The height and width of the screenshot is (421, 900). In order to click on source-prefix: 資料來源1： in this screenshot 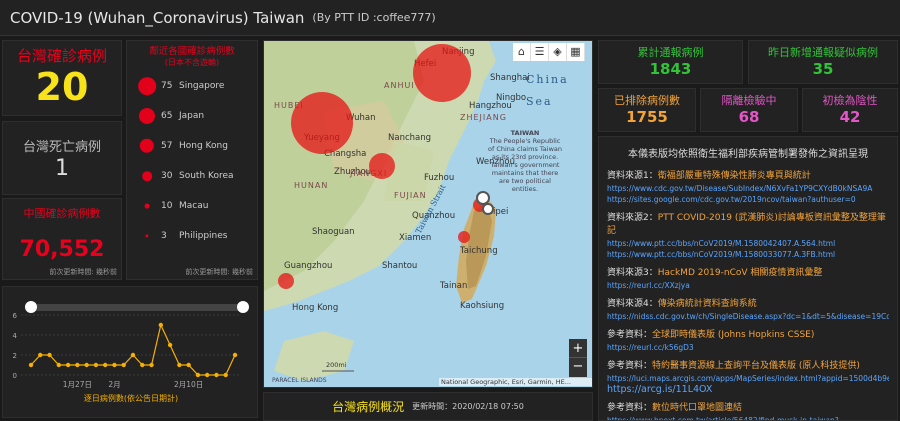, I will do `click(632, 176)`.